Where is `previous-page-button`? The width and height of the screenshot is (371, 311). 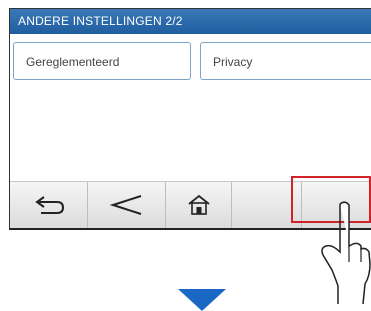 previous-page-button is located at coordinates (127, 205).